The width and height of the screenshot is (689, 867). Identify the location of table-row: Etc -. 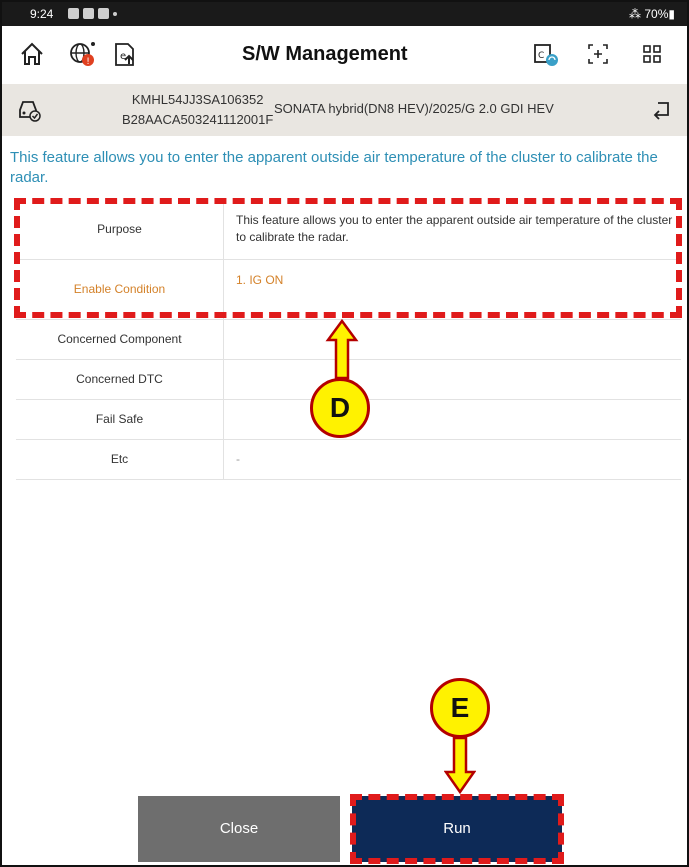
(348, 459).